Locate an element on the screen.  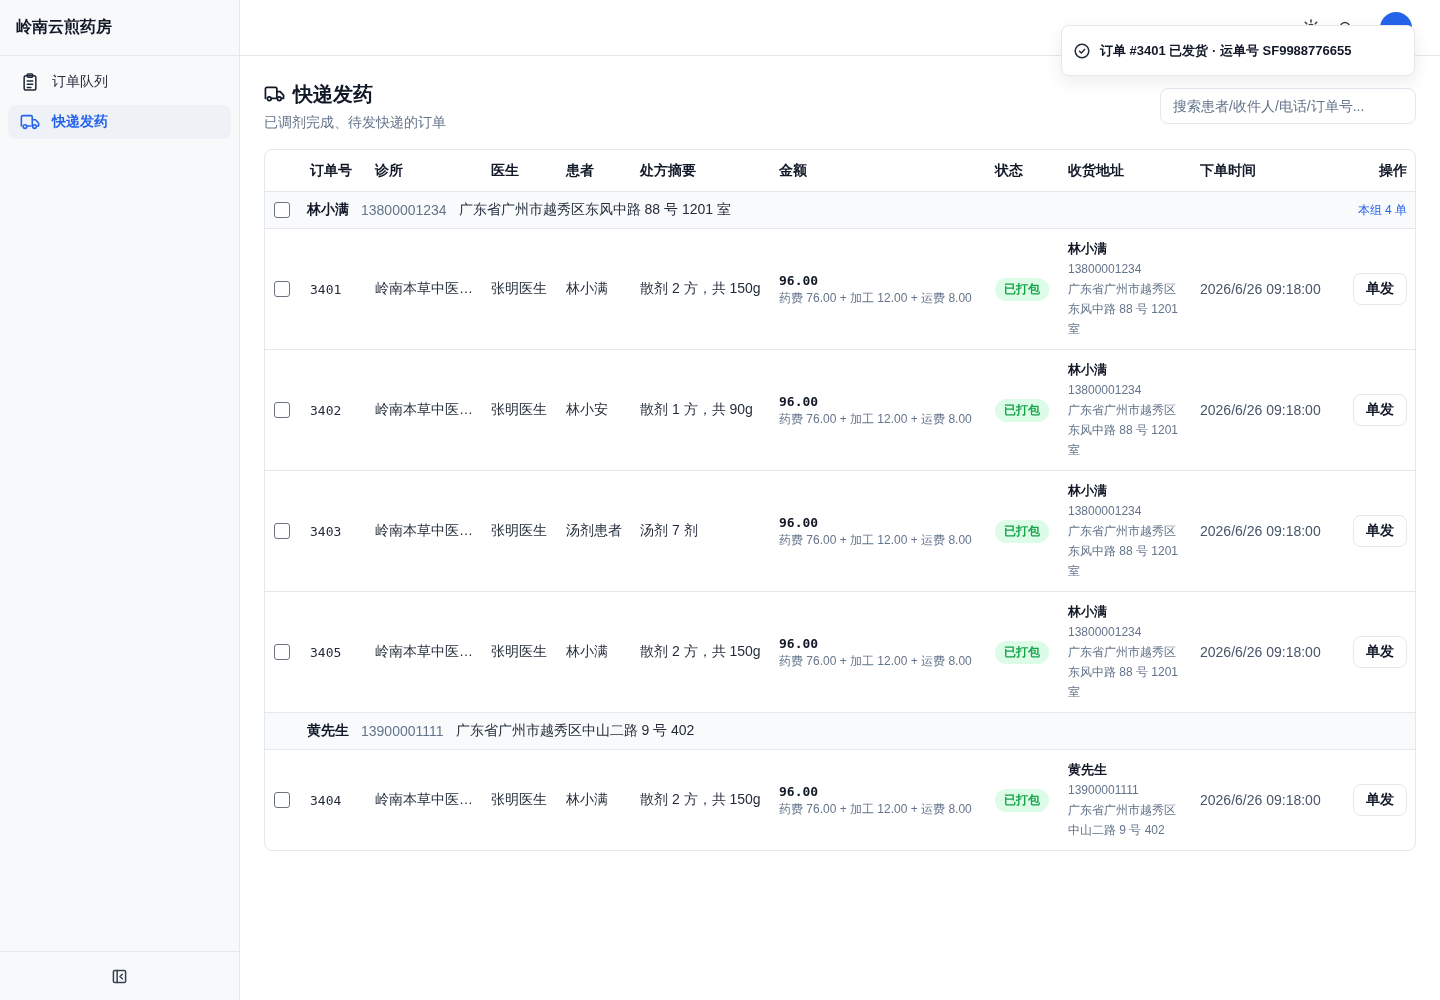
group-checkbox is located at coordinates (282, 210).